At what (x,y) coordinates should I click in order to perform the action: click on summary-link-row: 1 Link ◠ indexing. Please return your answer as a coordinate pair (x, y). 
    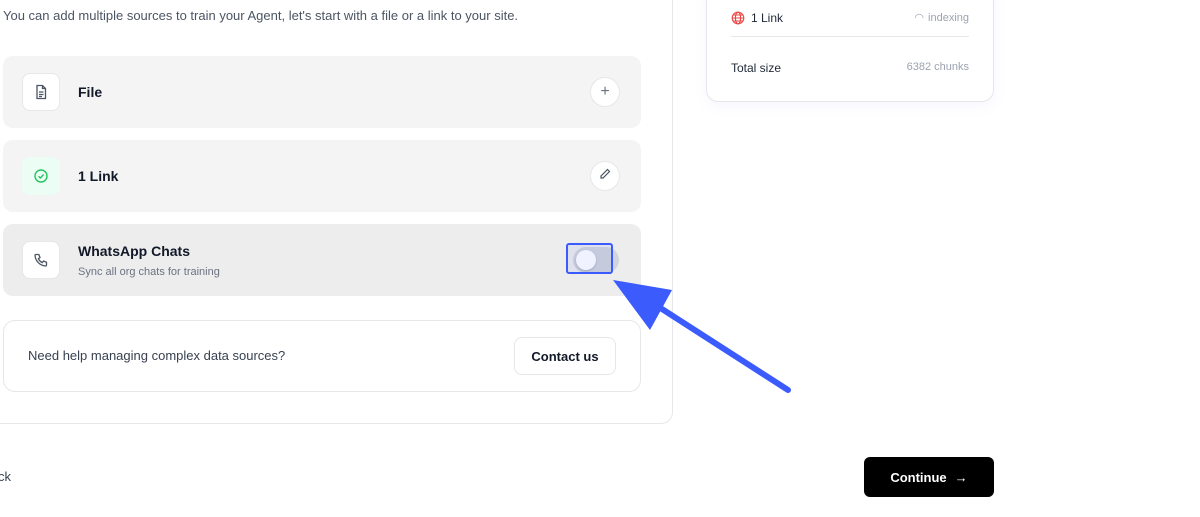
    Looking at the image, I should click on (850, 21).